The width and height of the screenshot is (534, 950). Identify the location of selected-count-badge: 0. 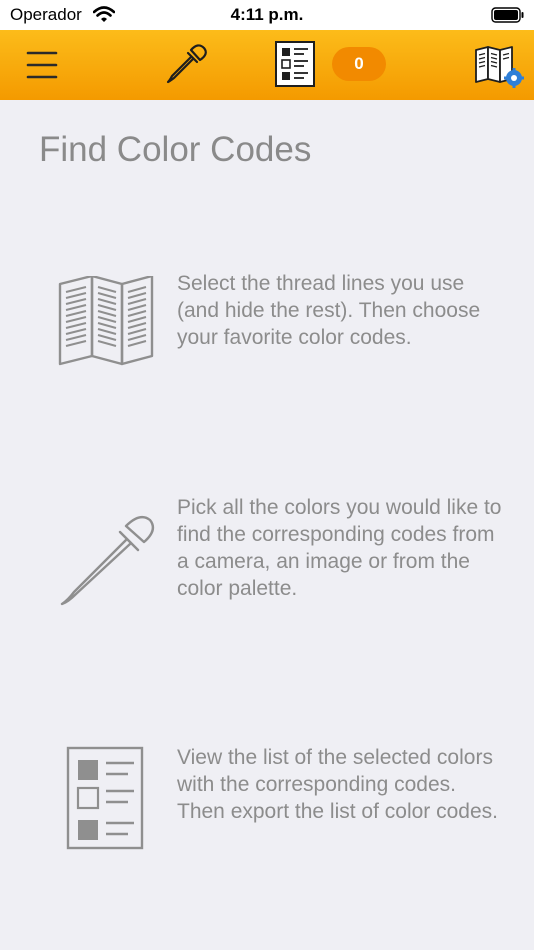
(359, 64).